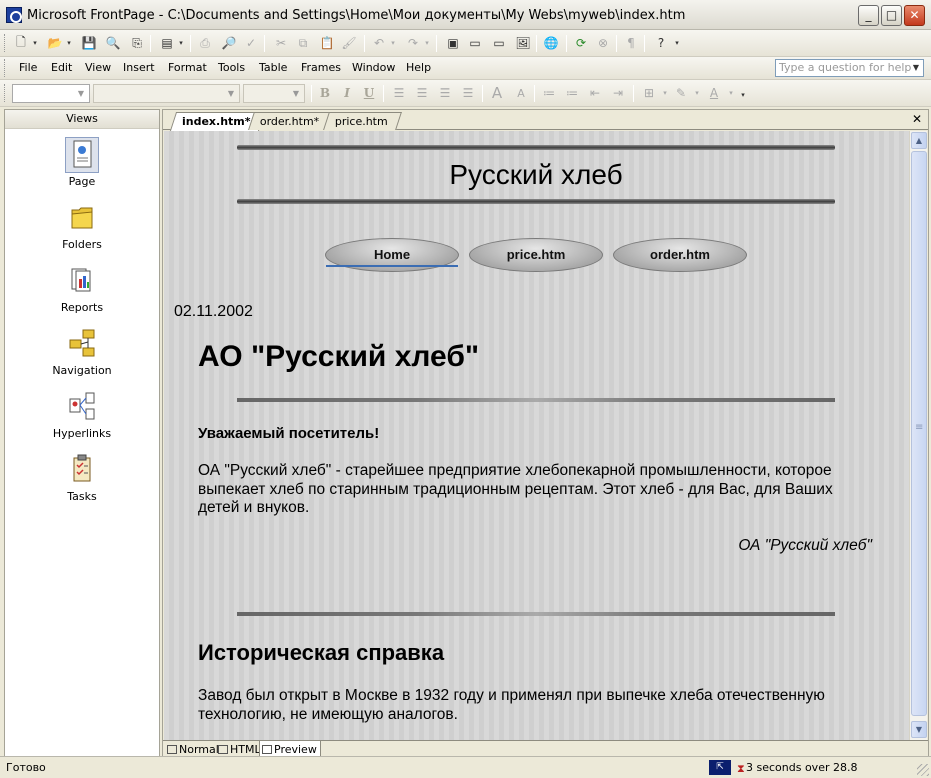 The width and height of the screenshot is (931, 778). I want to click on font-color-dropdown-icon: ▾, so click(731, 93).